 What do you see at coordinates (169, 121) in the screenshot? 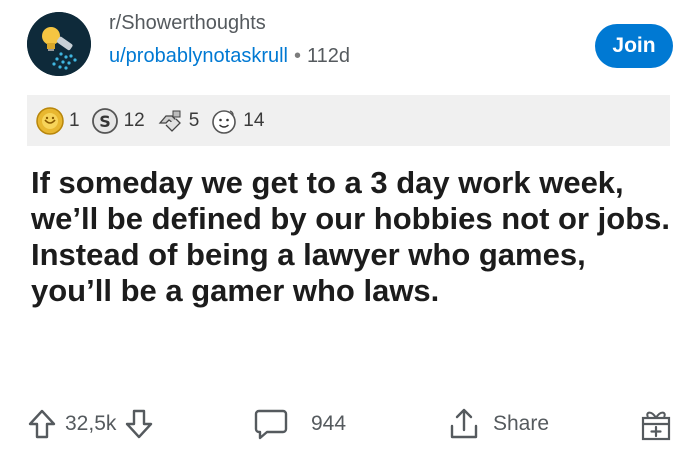
I see `helpful-award-icon` at bounding box center [169, 121].